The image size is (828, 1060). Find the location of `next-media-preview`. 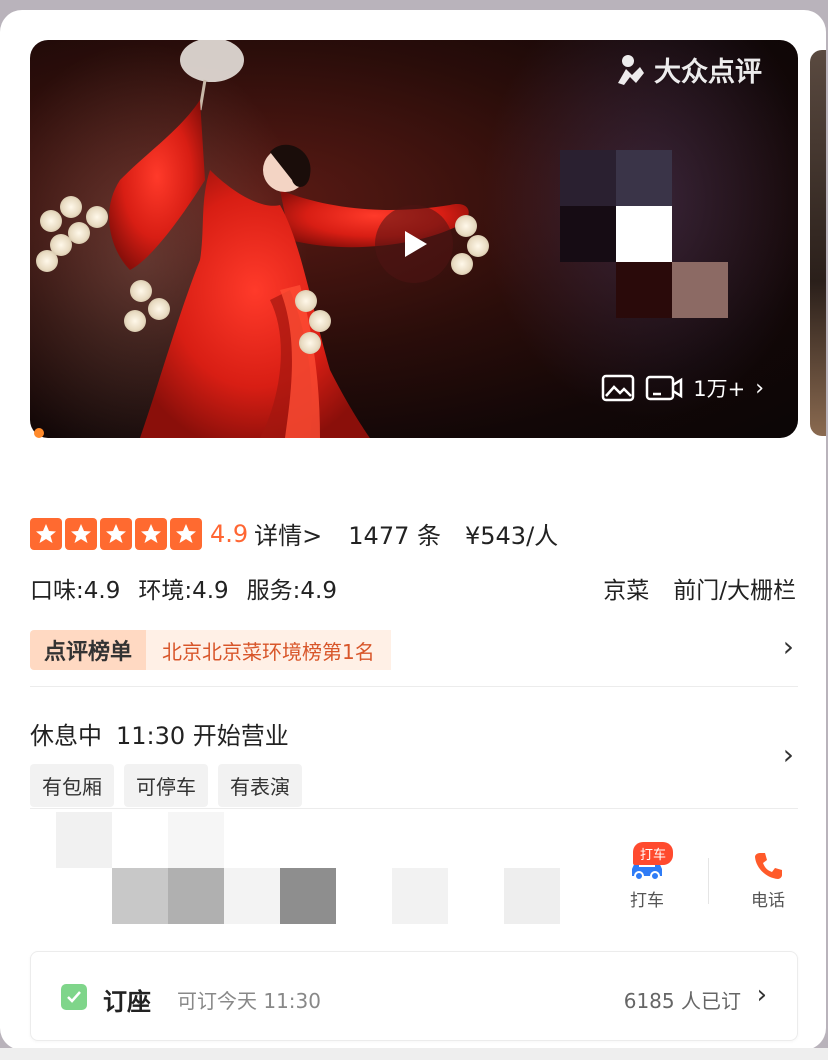

next-media-preview is located at coordinates (818, 243).